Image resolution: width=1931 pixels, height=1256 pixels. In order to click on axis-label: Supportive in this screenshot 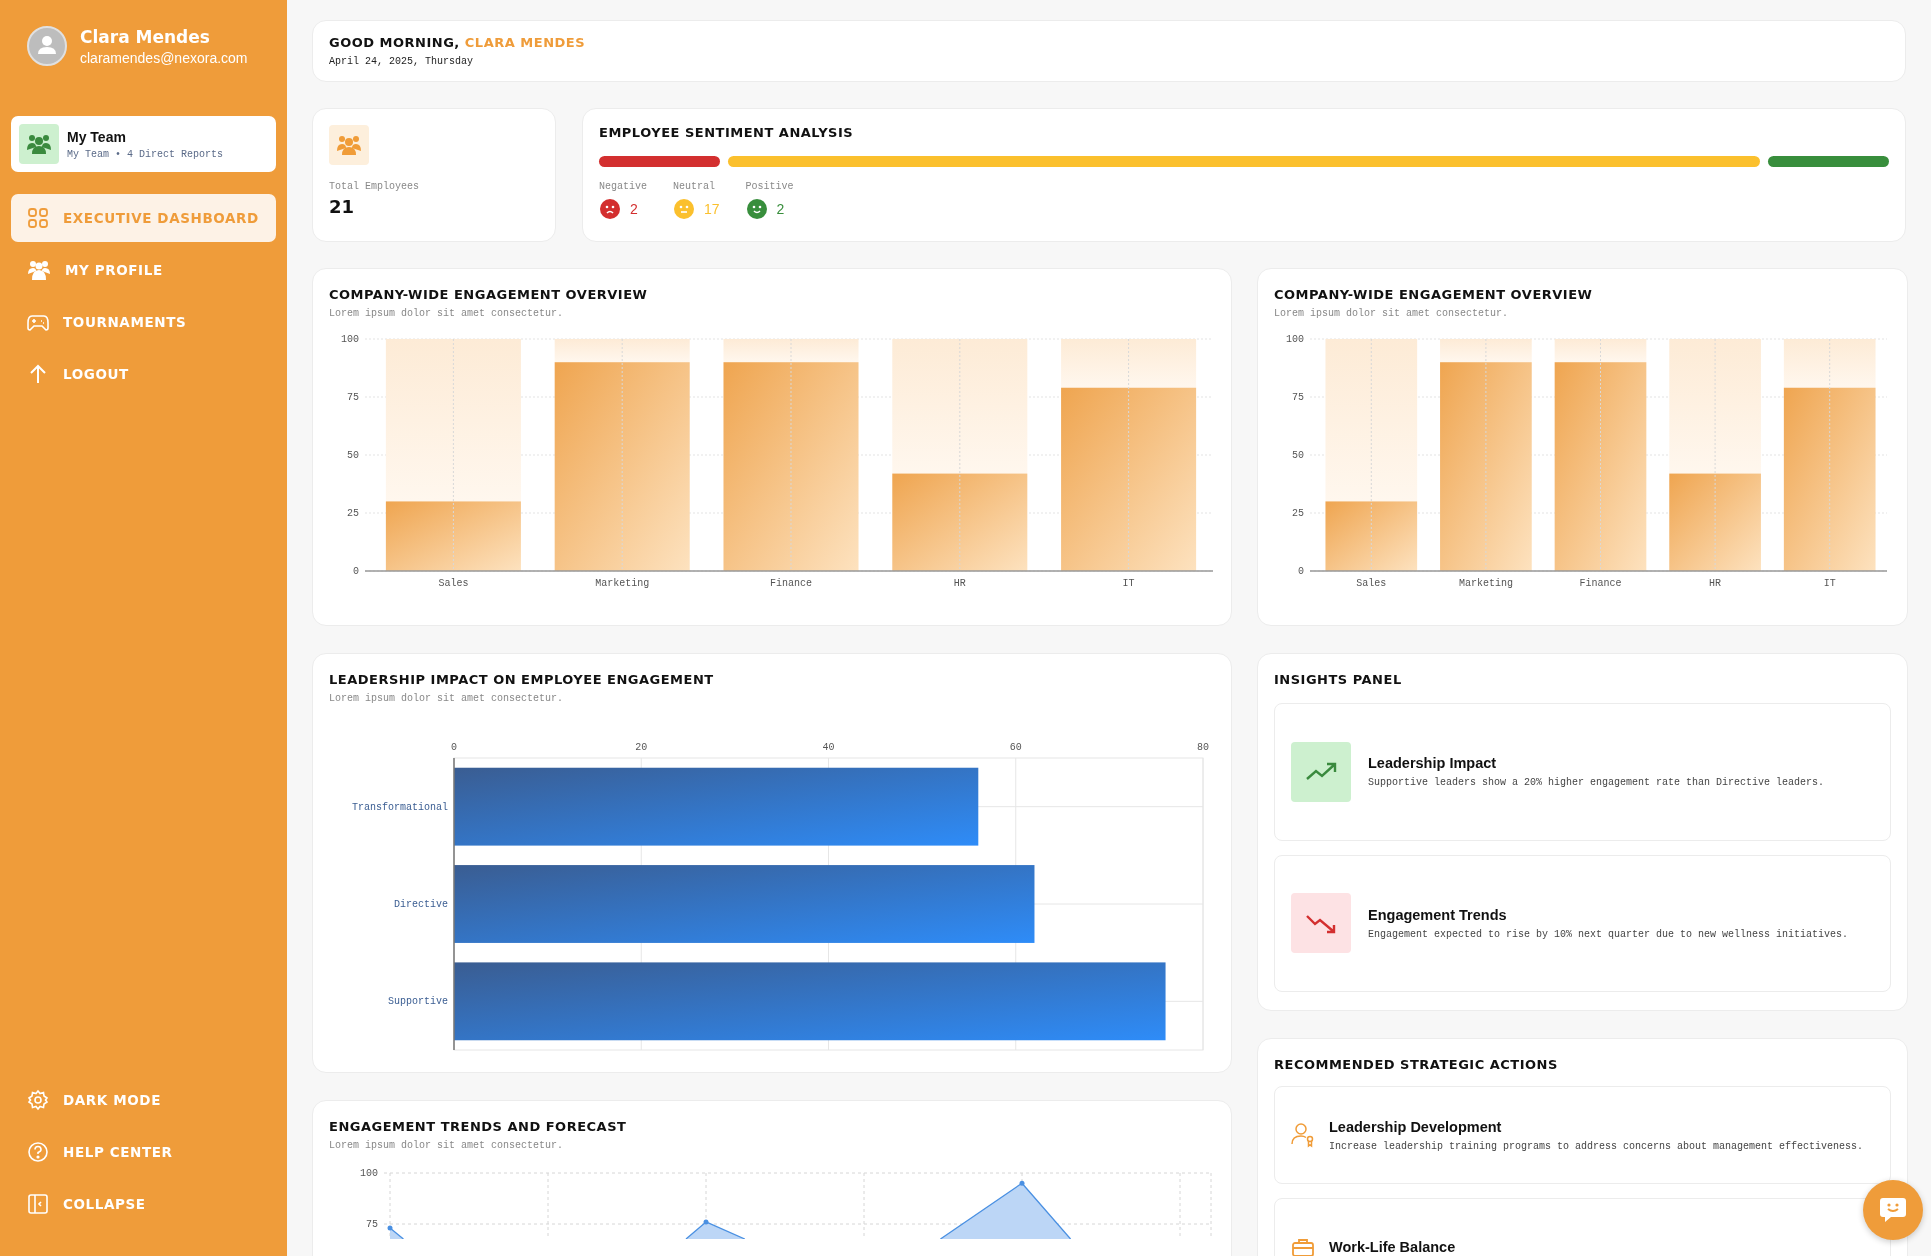, I will do `click(418, 1002)`.